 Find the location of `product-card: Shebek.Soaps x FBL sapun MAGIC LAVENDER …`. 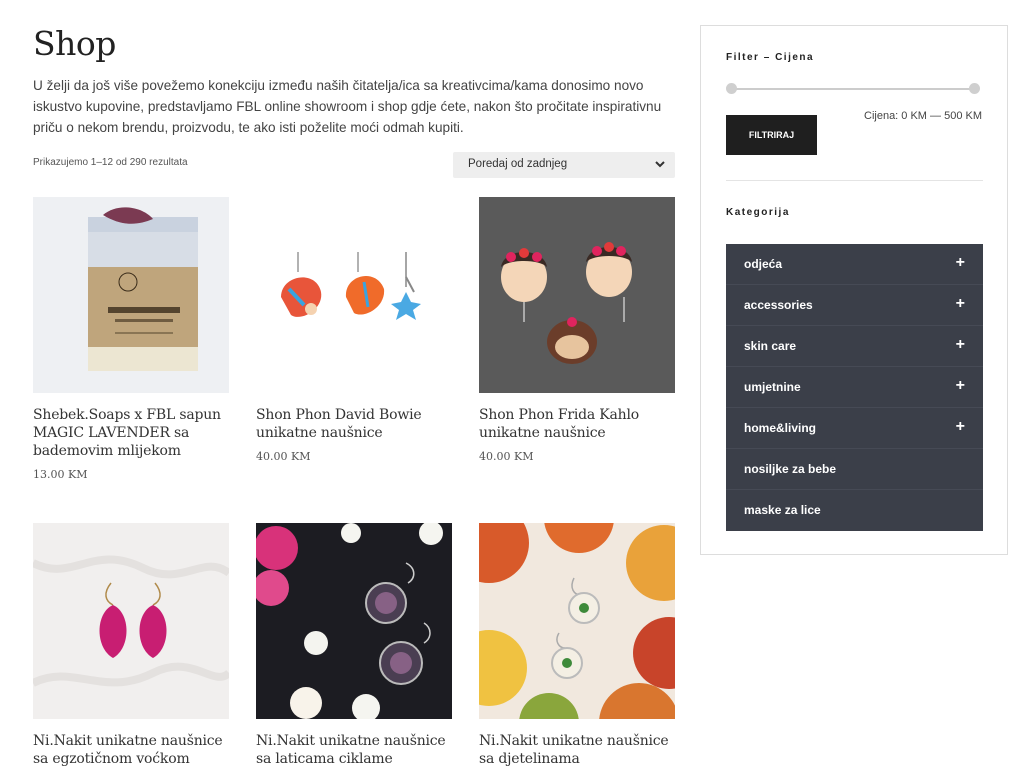

product-card: Shebek.Soaps x FBL sapun MAGIC LAVENDER … is located at coordinates (131, 339).